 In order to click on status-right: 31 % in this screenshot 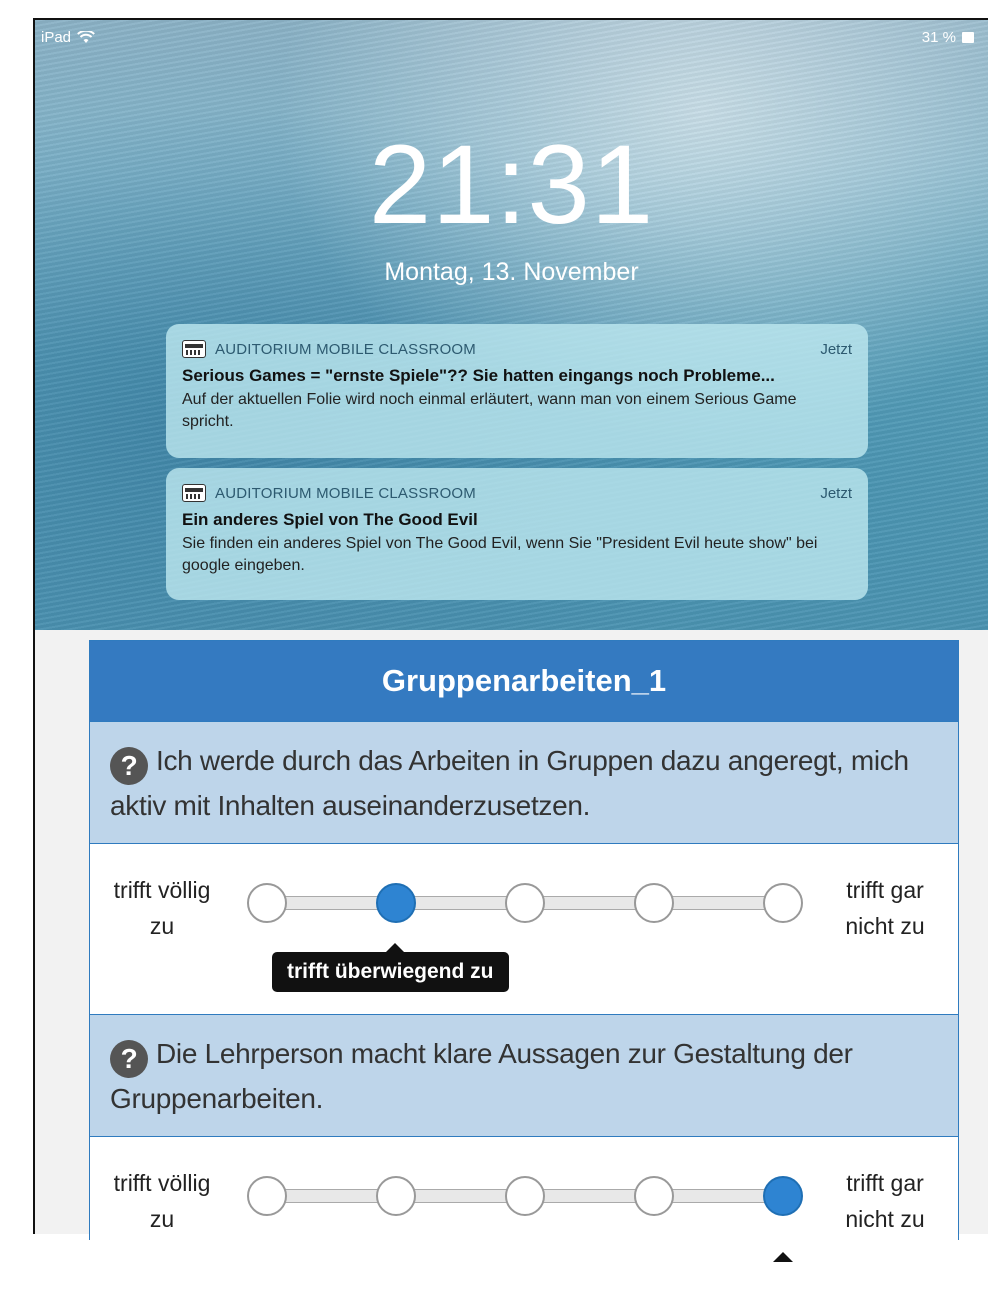, I will do `click(948, 37)`.